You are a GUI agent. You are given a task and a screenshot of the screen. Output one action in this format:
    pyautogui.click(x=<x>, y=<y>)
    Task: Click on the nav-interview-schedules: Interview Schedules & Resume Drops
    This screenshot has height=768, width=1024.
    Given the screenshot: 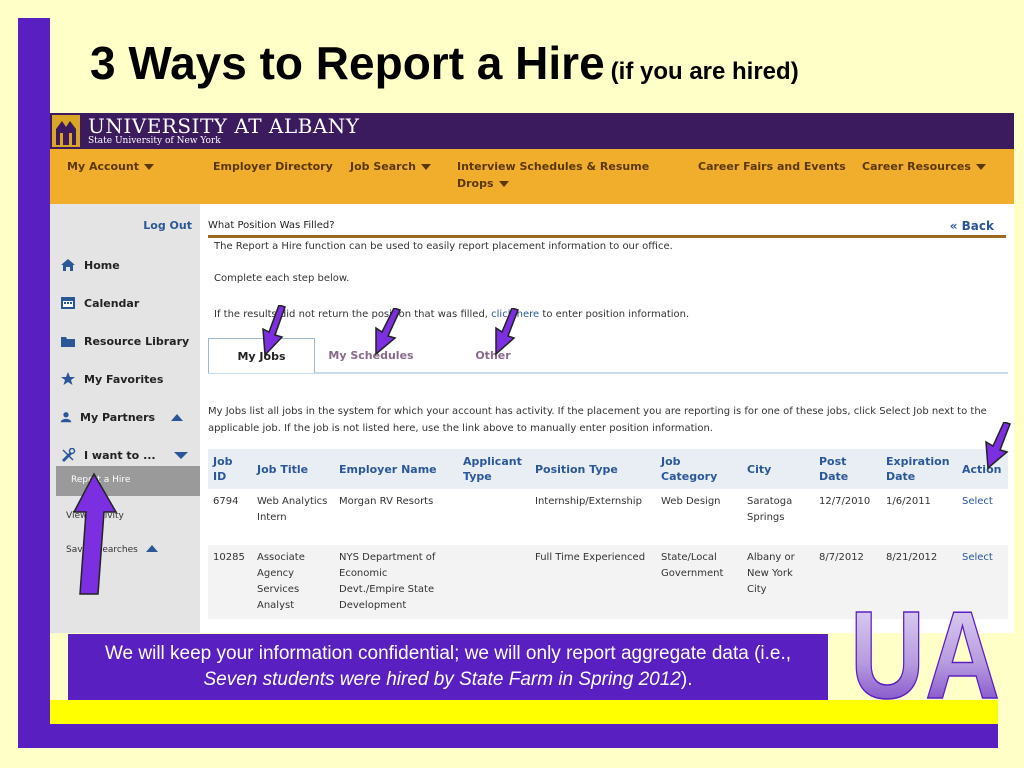 What is the action you would take?
    pyautogui.click(x=553, y=175)
    